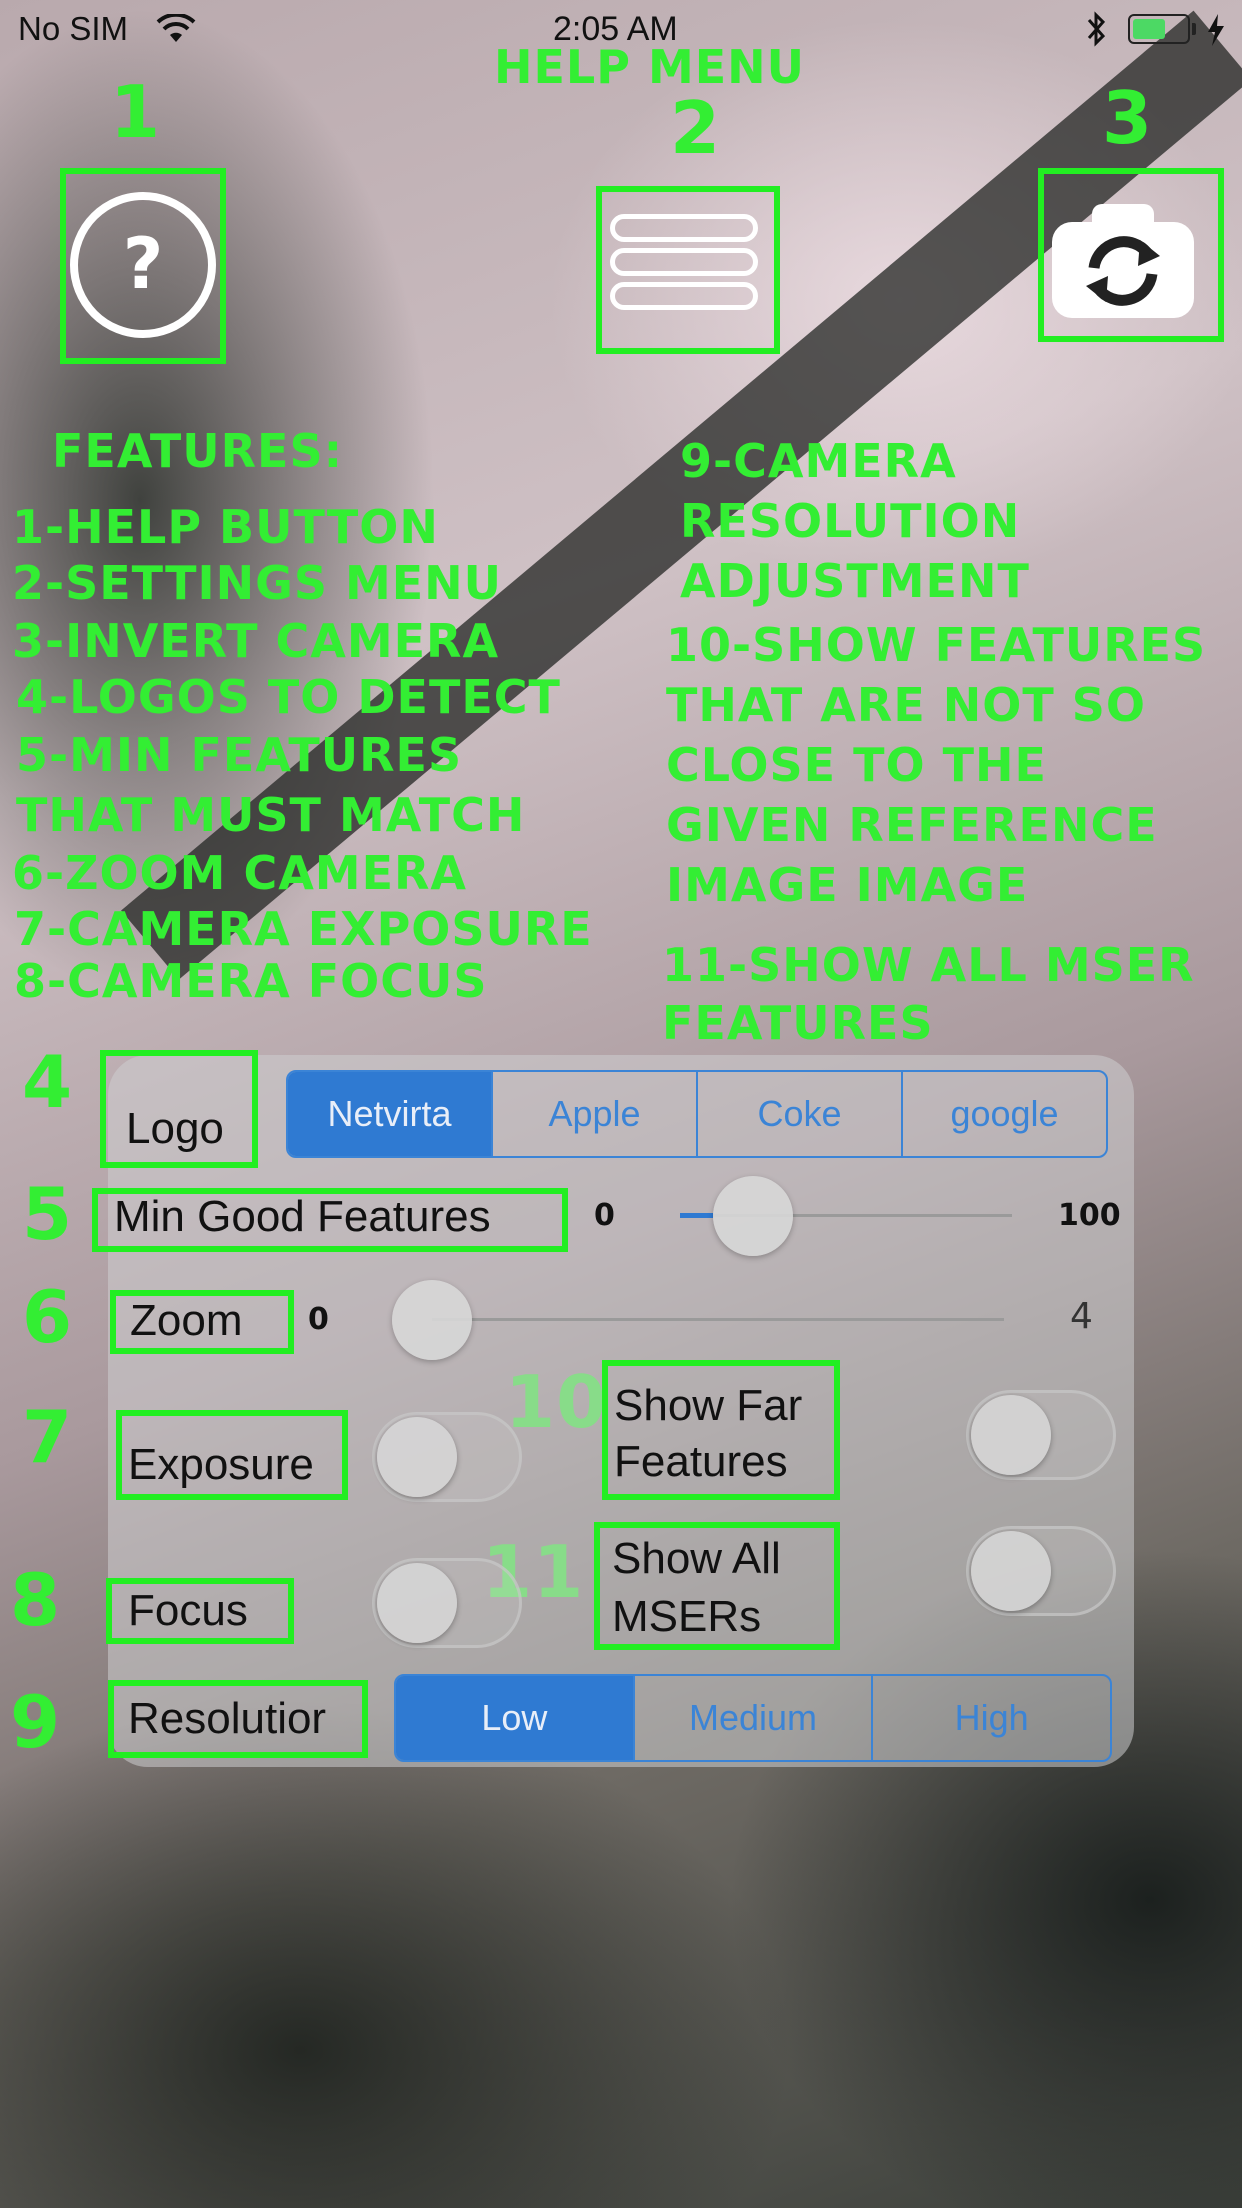 Image resolution: width=1242 pixels, height=2208 pixels. What do you see at coordinates (906, 705) in the screenshot?
I see `feature-line: THAT ARE NOT SO` at bounding box center [906, 705].